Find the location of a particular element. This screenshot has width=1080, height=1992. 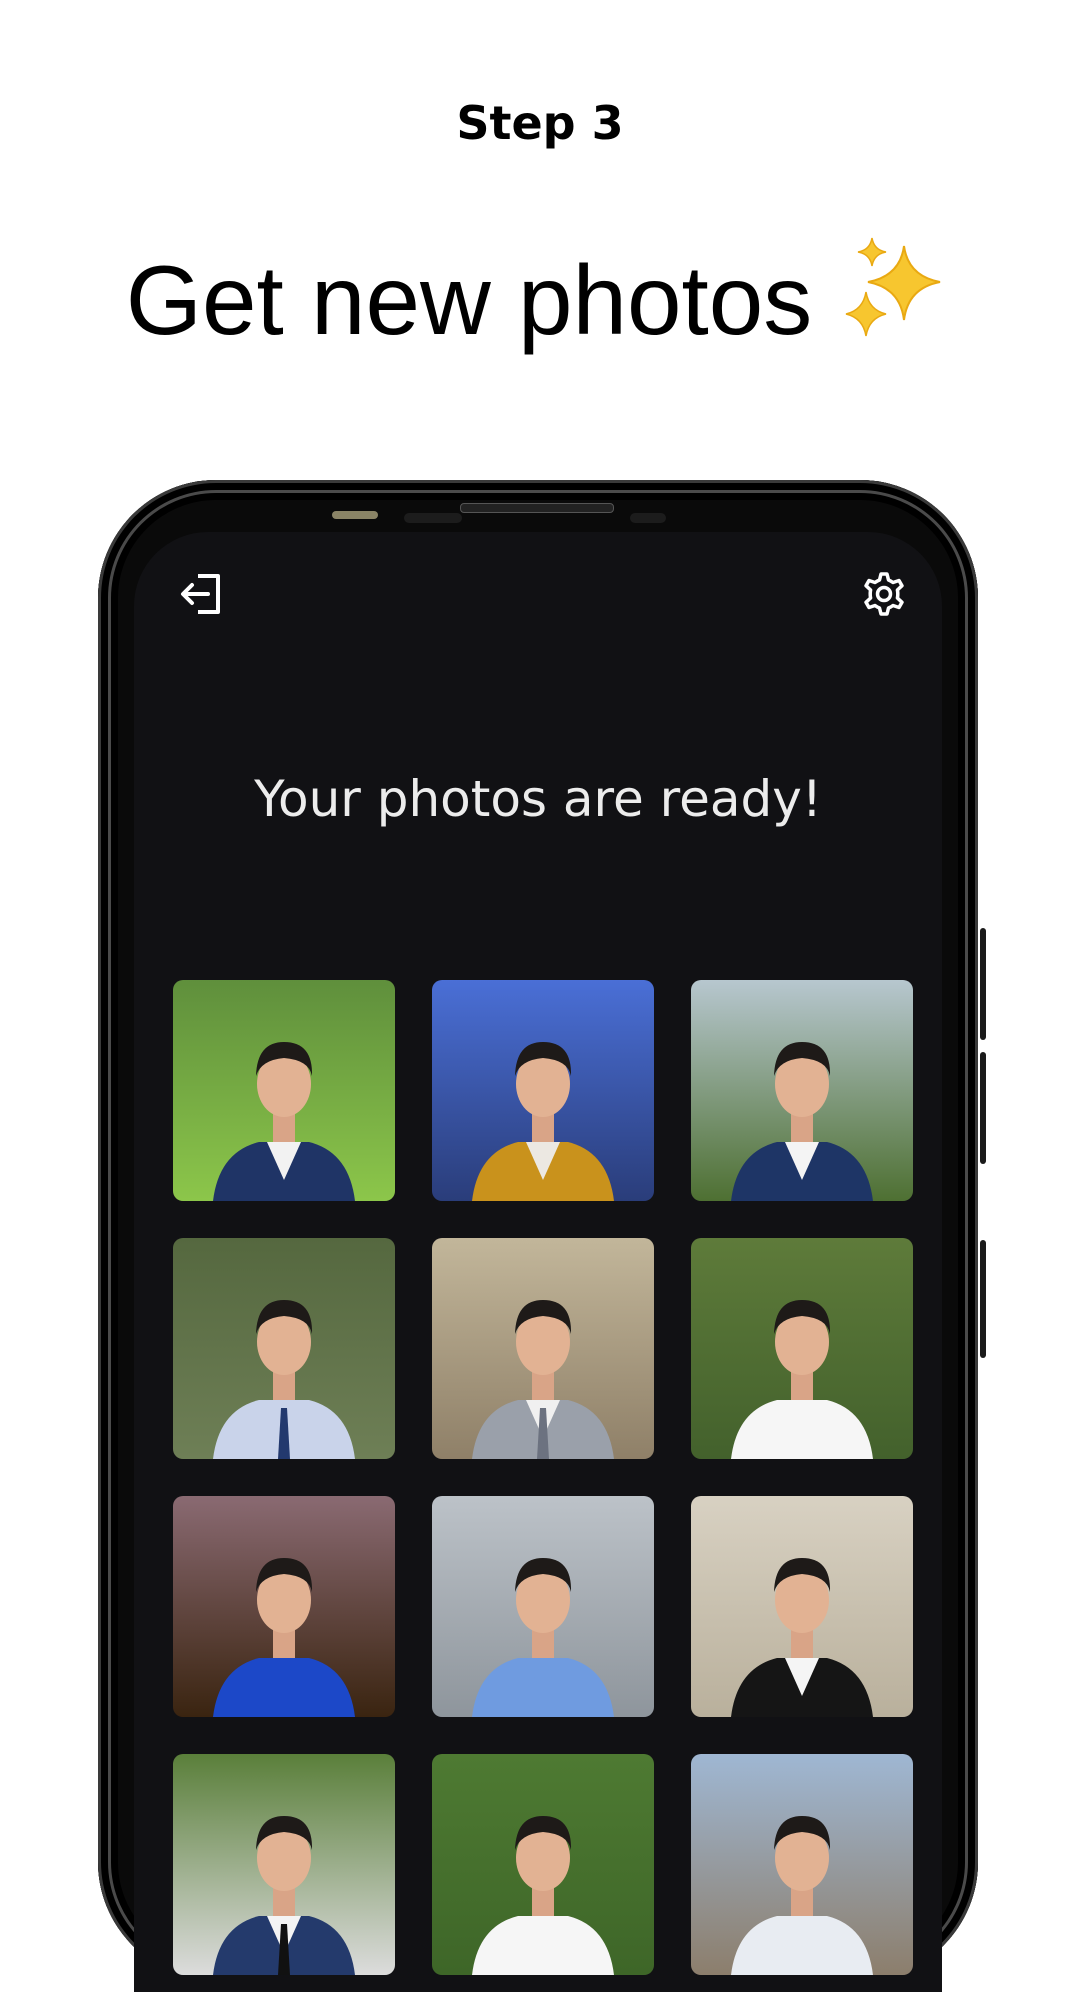

settings-gear-icon is located at coordinates (884, 594).